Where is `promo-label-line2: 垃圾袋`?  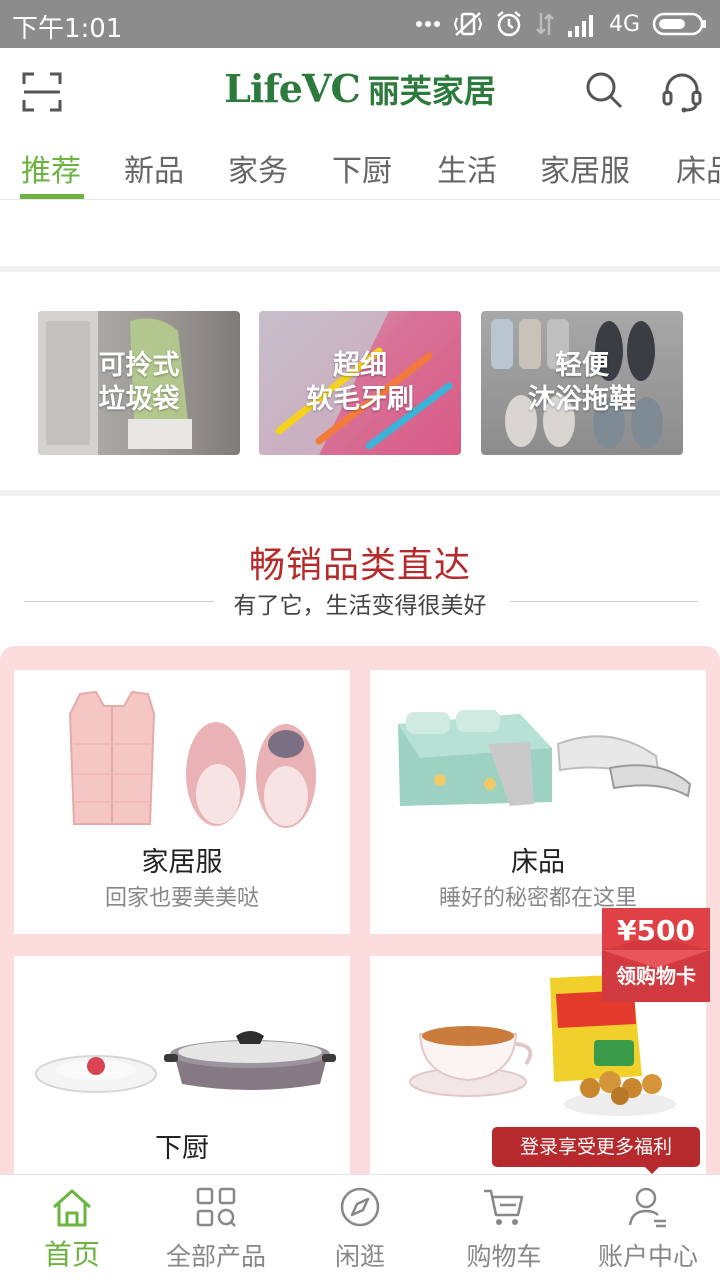 promo-label-line2: 垃圾袋 is located at coordinates (139, 399).